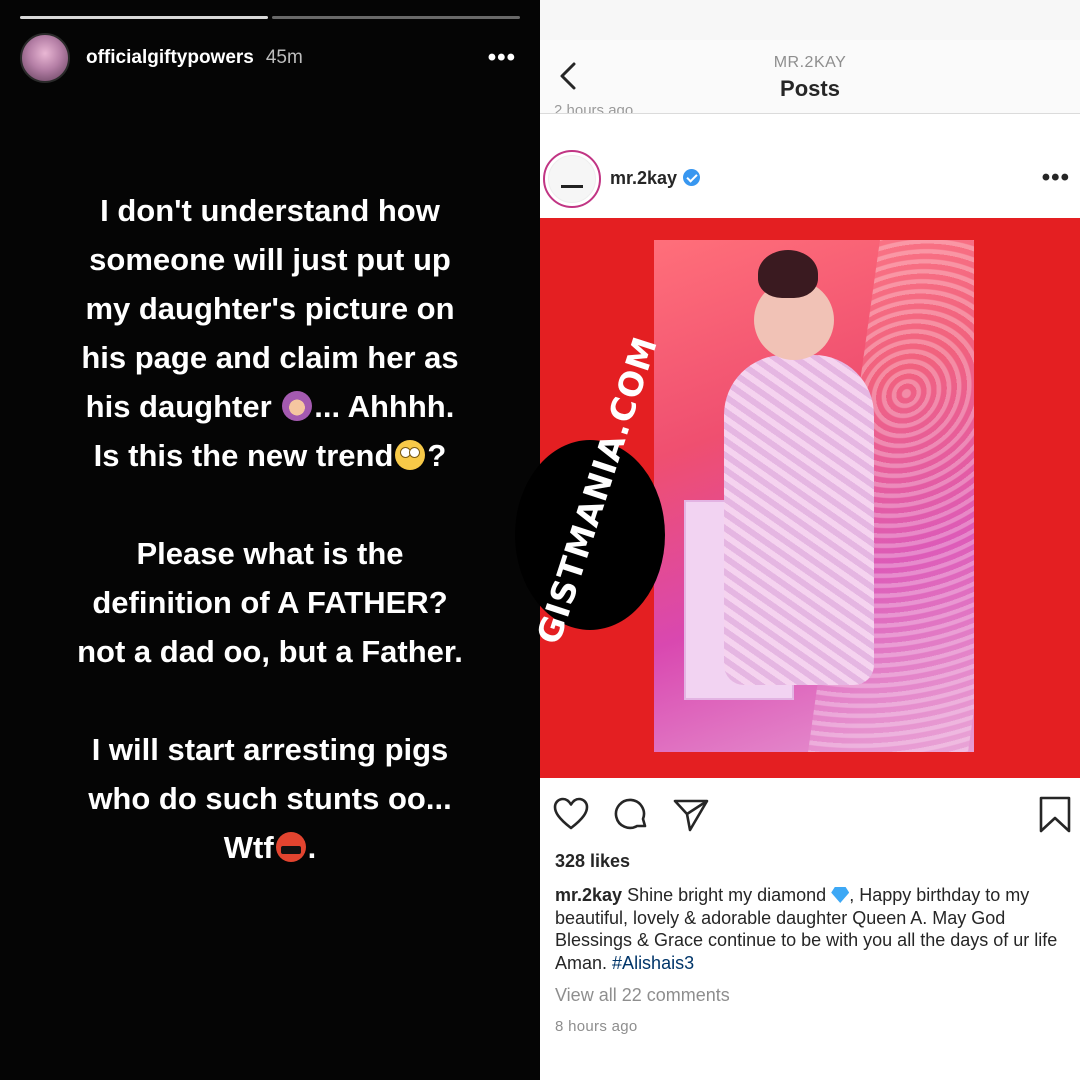  What do you see at coordinates (727, 895) in the screenshot?
I see `caption-text: Shine bright my diamond` at bounding box center [727, 895].